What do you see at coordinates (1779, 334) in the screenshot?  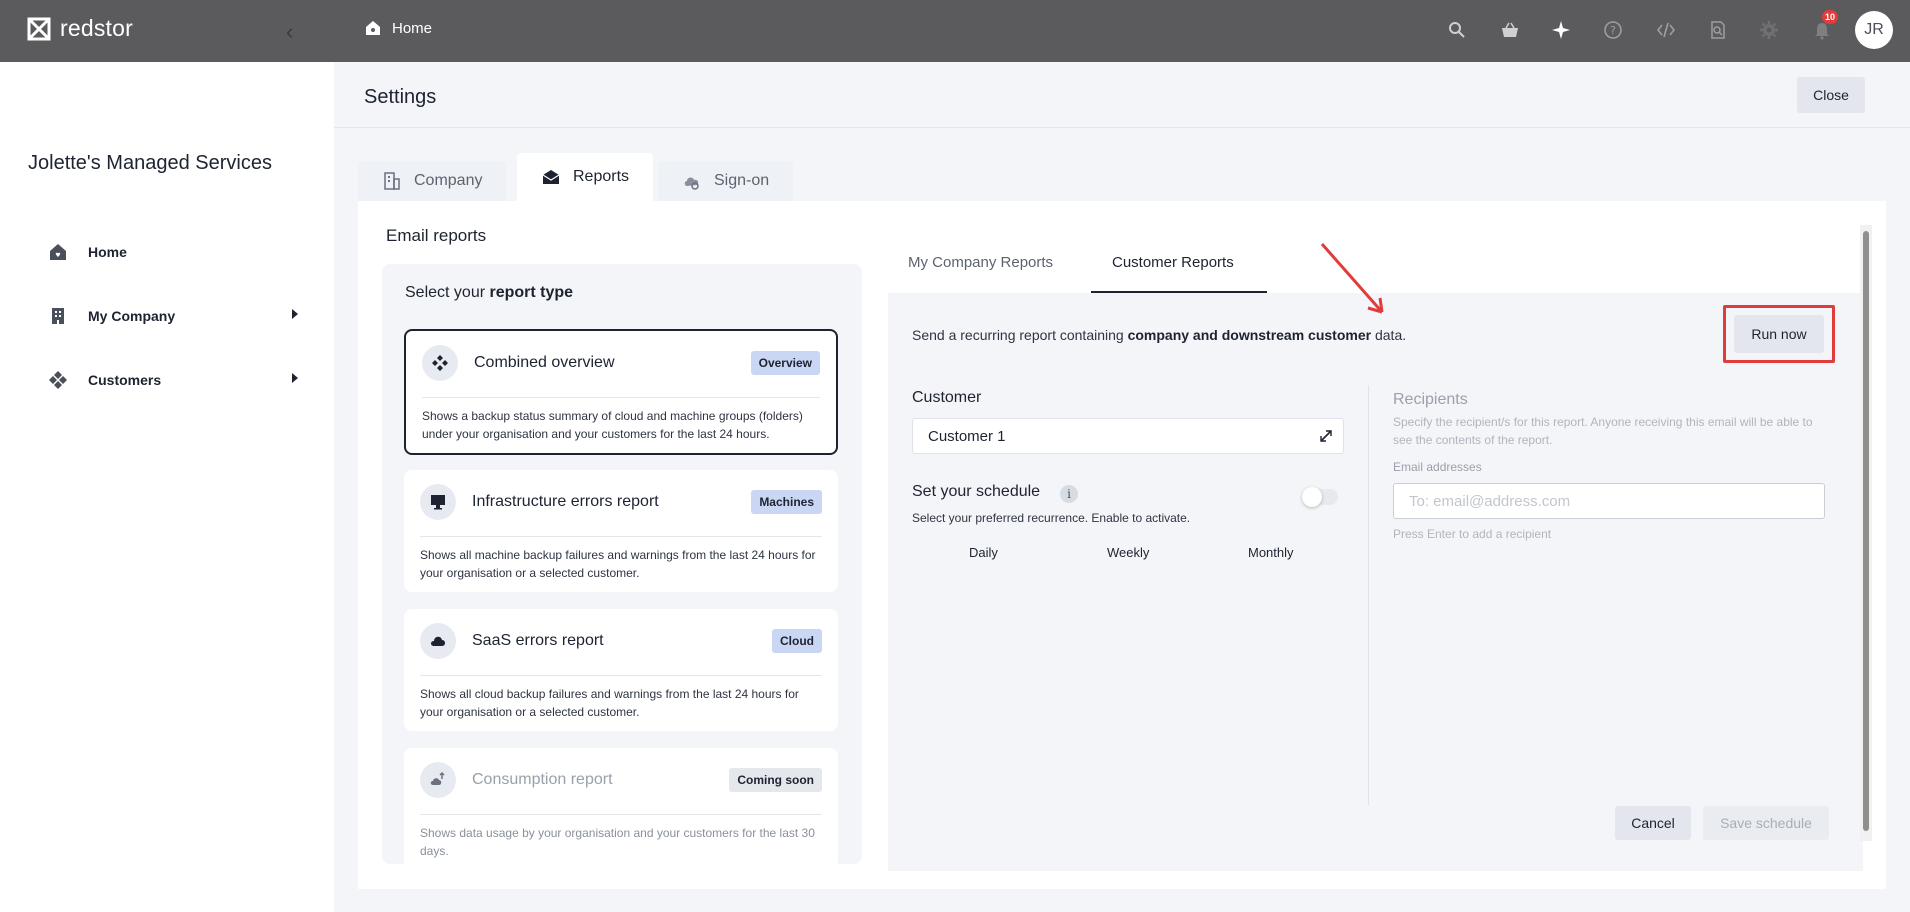 I see `run-now-button: Run now` at bounding box center [1779, 334].